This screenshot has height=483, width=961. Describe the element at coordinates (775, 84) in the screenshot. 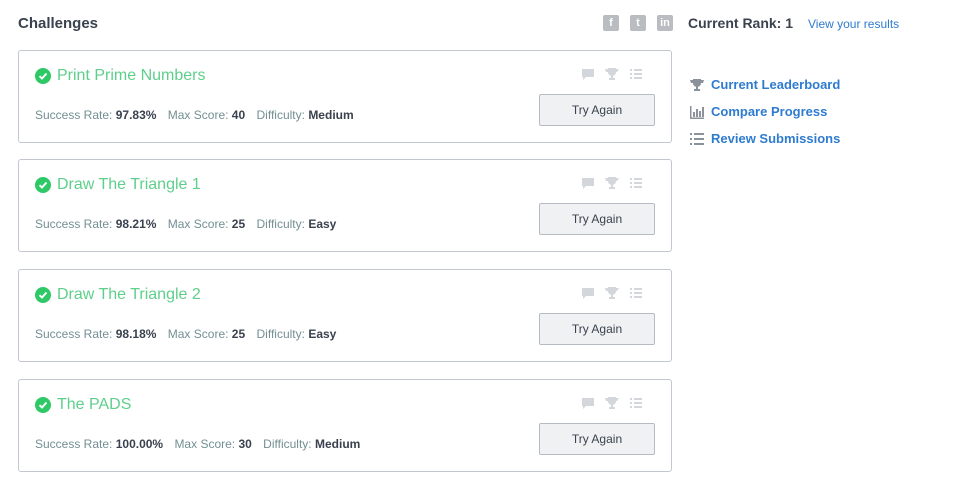

I see `current-leaderboard-label: Current Leaderboard` at that location.